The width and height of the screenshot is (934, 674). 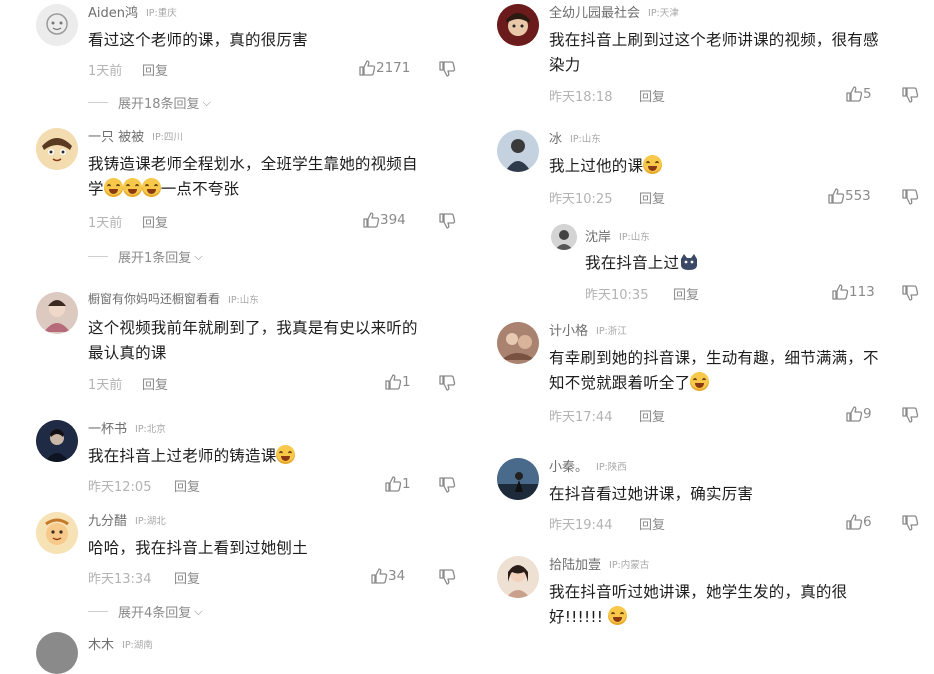 I want to click on comment-text: 我在抖音上过, so click(x=642, y=263).